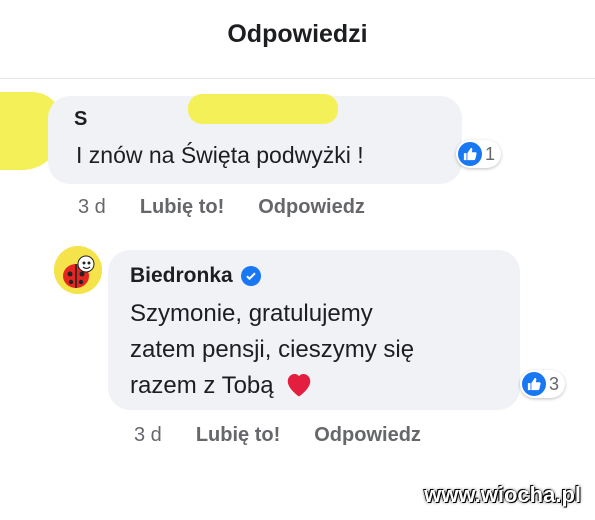 The width and height of the screenshot is (595, 520). I want to click on comment-time: 3 d, so click(92, 207).